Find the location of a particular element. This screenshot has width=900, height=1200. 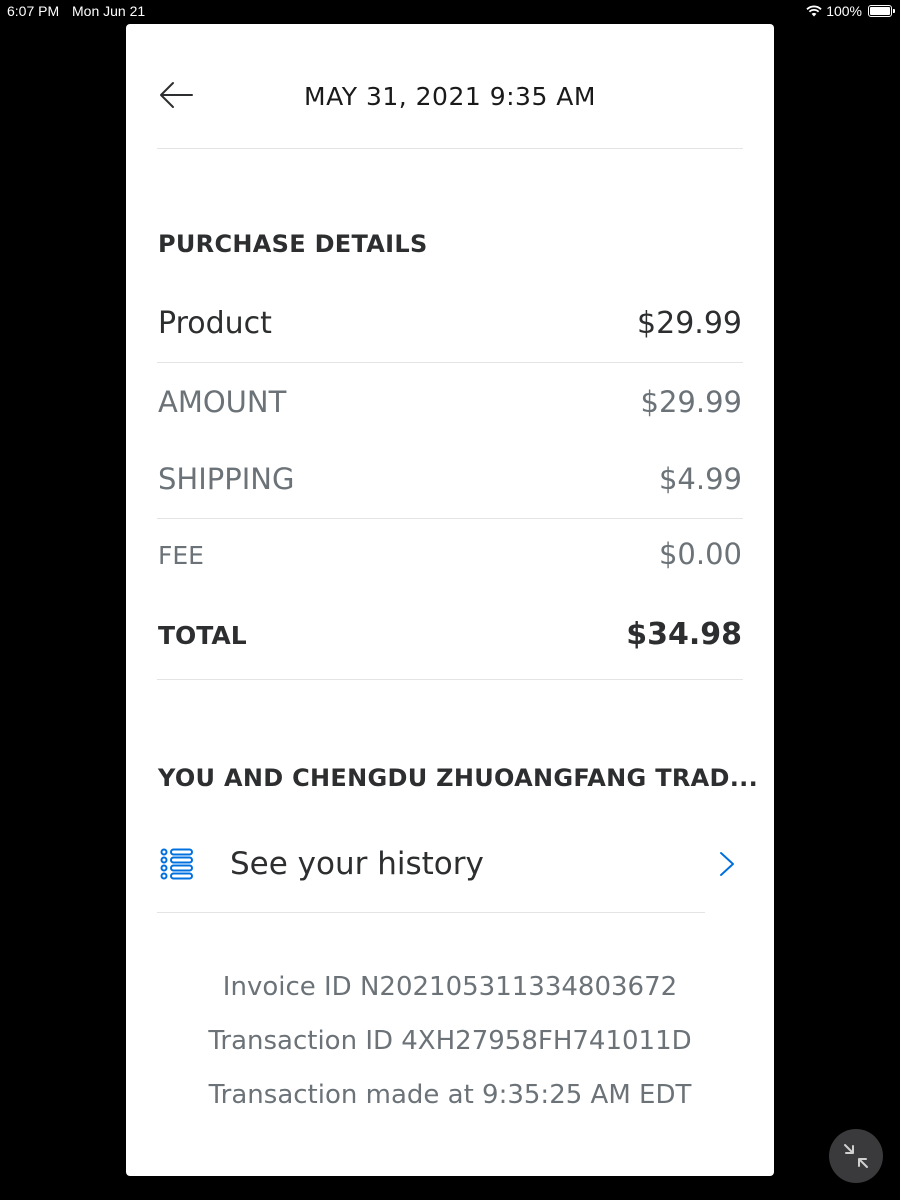

fee-value: $0.00 is located at coordinates (700, 554).